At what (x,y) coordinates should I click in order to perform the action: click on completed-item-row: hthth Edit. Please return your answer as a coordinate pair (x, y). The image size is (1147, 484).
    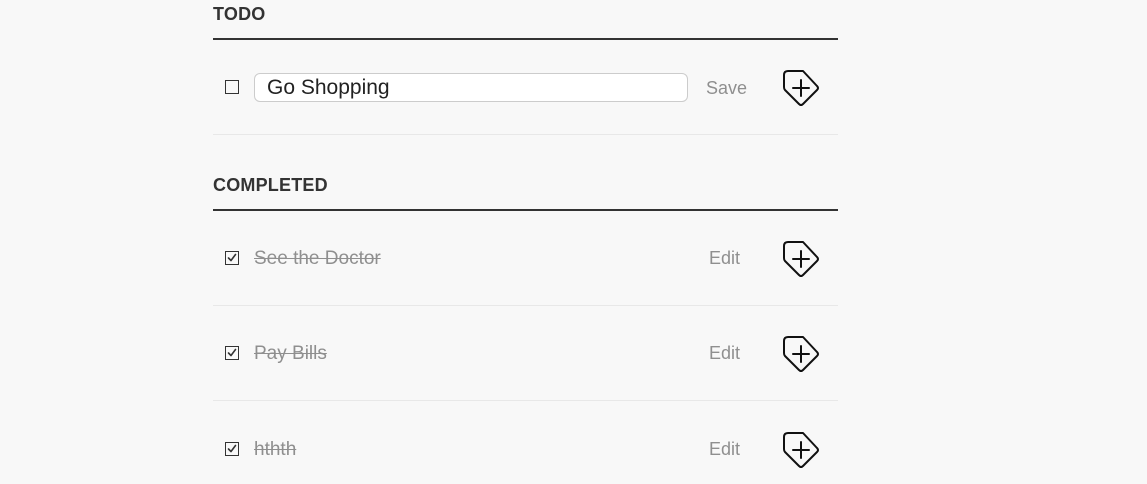
    Looking at the image, I should click on (525, 442).